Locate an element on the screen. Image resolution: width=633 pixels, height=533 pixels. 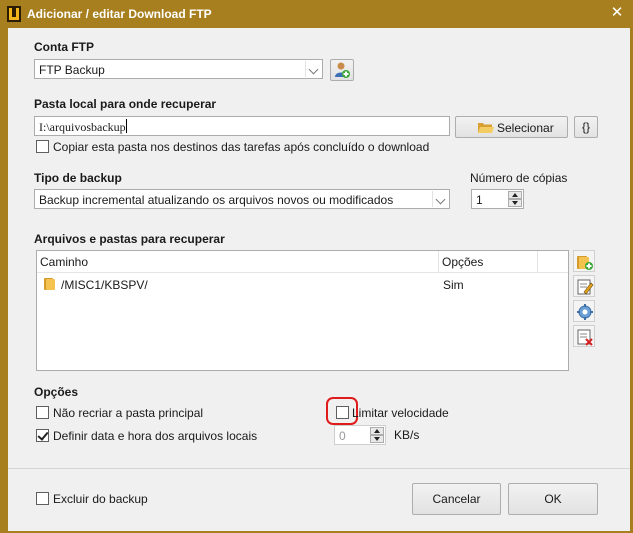
user-add-icon is located at coordinates (342, 70).